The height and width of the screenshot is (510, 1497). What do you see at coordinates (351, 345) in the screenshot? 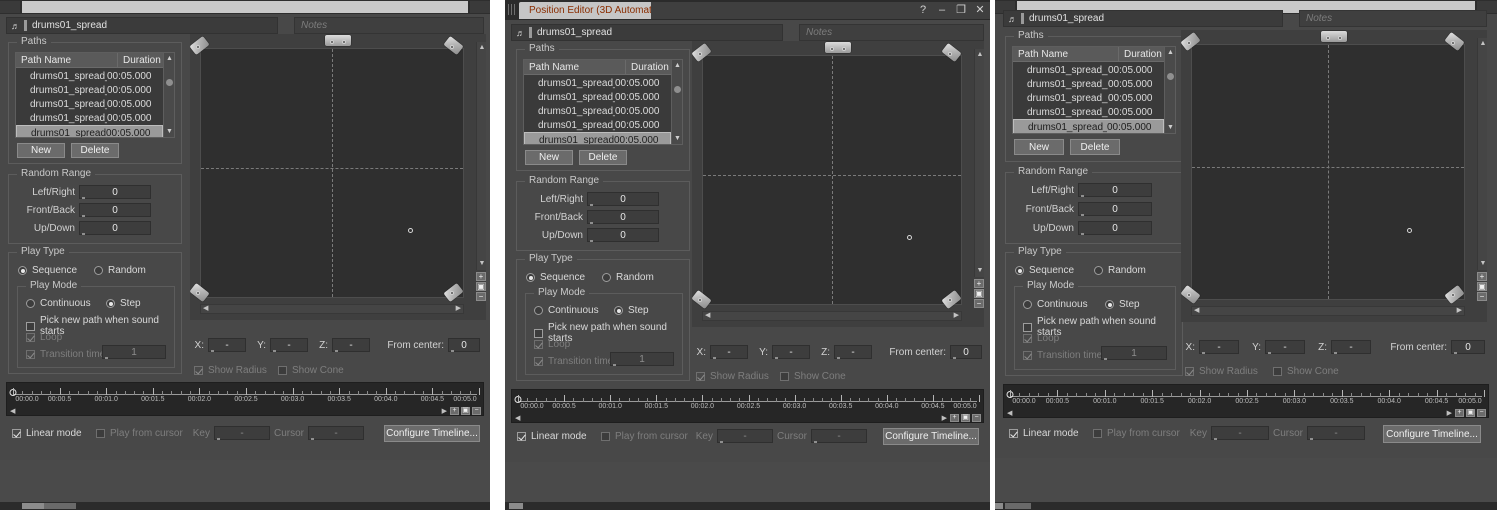
I see `z-input: -` at bounding box center [351, 345].